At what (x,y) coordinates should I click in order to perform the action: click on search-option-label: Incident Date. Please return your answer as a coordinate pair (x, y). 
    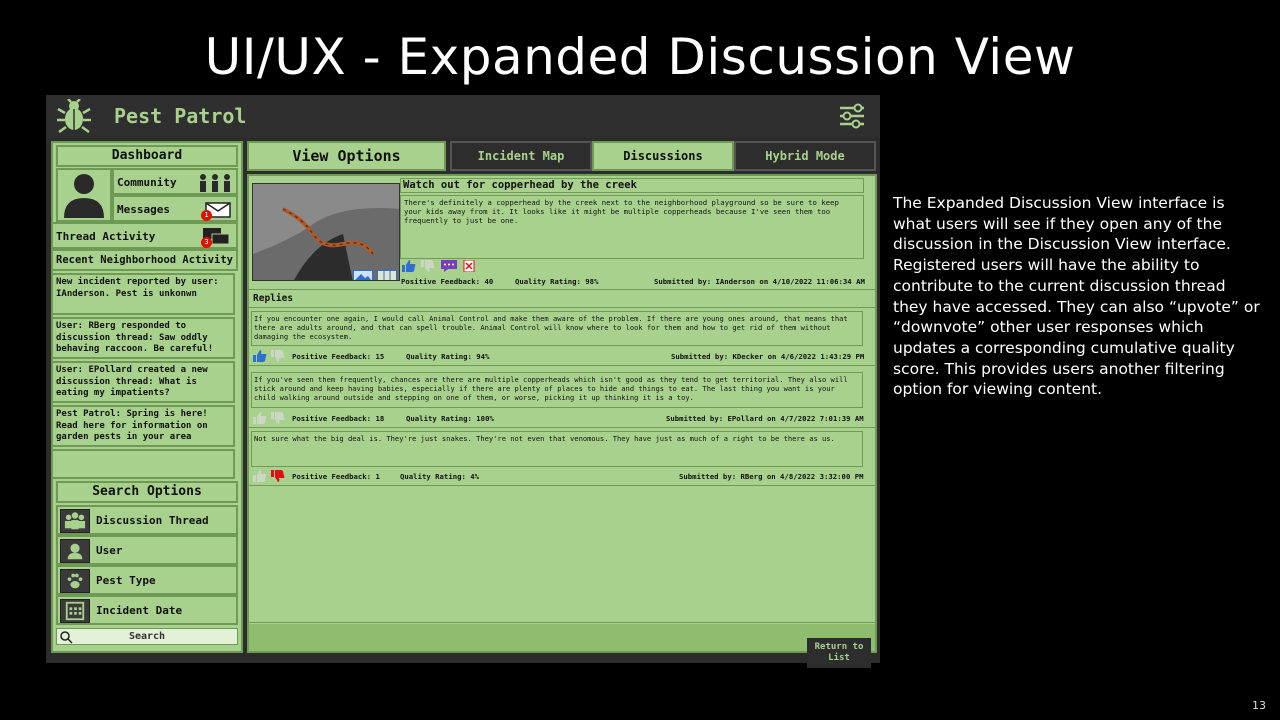
    Looking at the image, I should click on (139, 610).